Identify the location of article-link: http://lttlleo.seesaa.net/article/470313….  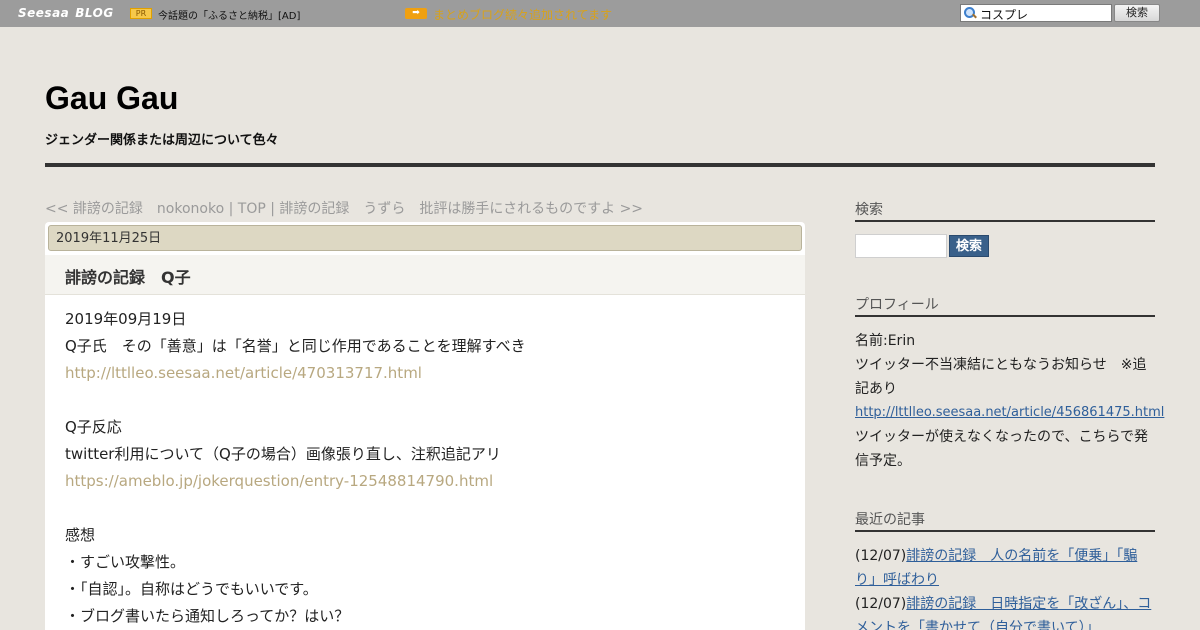
(425, 373).